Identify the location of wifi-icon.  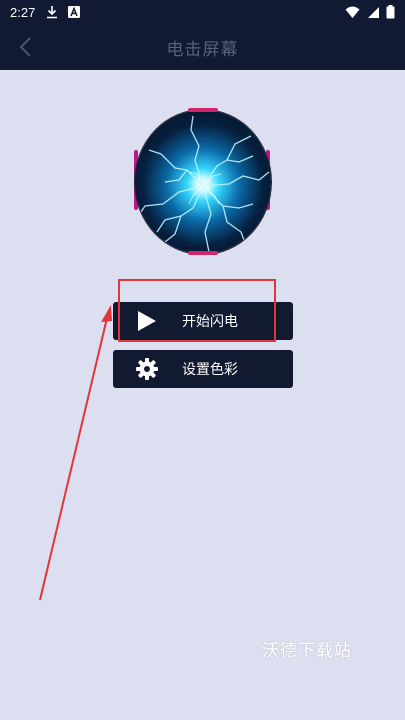
(352, 12).